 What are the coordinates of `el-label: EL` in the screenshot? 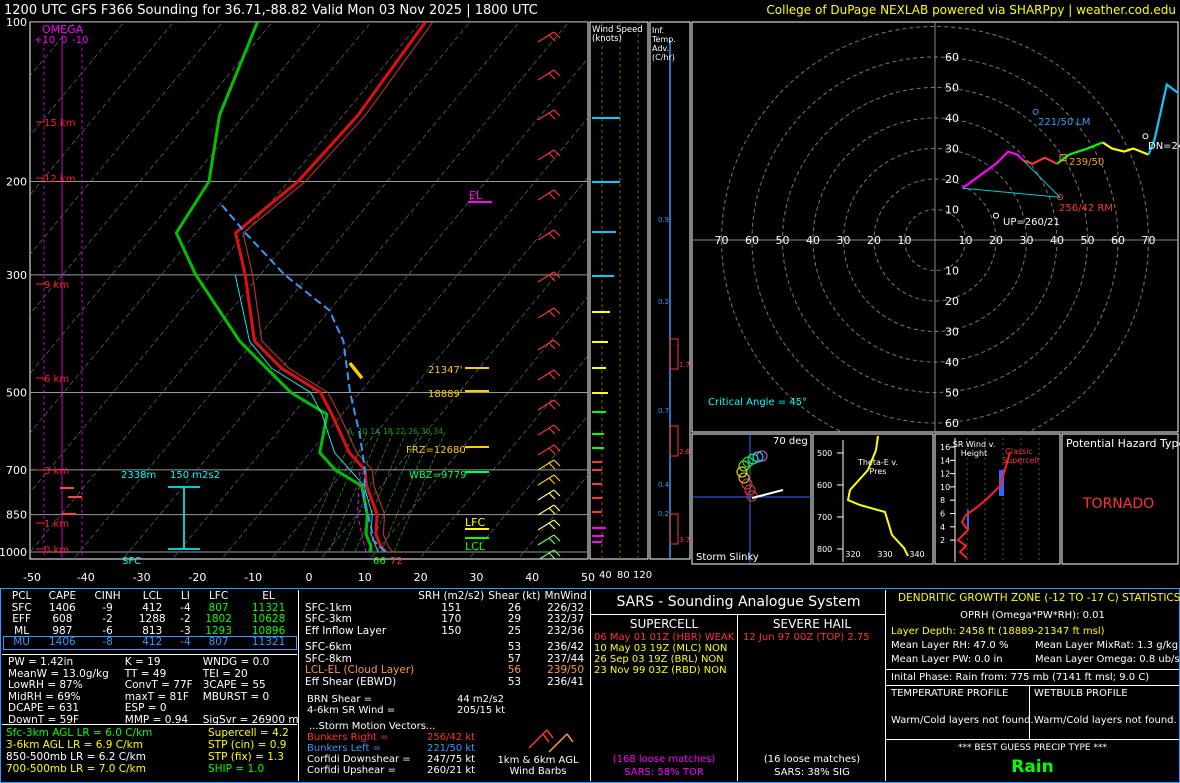 It's located at (476, 195).